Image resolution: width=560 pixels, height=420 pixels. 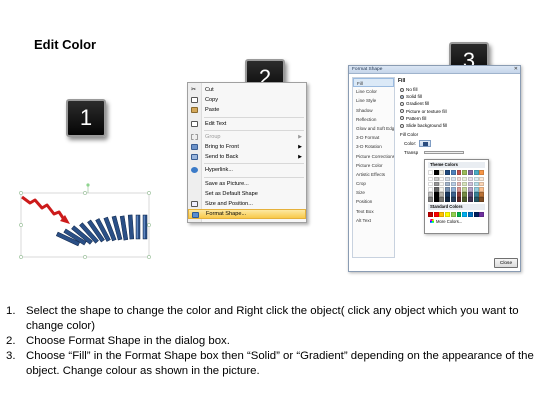 What do you see at coordinates (247, 124) in the screenshot?
I see `menu-item-edit-text: Edit Text` at bounding box center [247, 124].